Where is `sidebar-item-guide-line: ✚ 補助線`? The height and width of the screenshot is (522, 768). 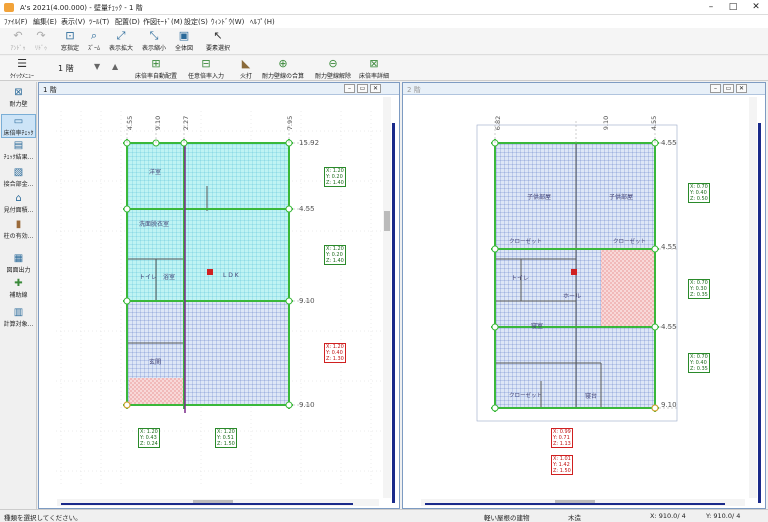
sidebar-item-guide-line: ✚ 補助線 is located at coordinates (18, 289).